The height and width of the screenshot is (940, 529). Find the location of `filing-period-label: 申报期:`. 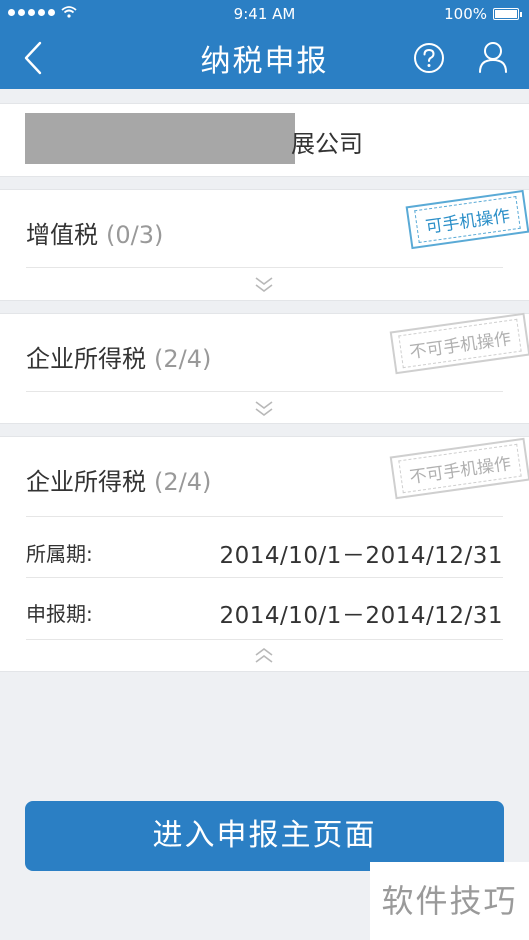

filing-period-label: 申报期: is located at coordinates (59, 614).